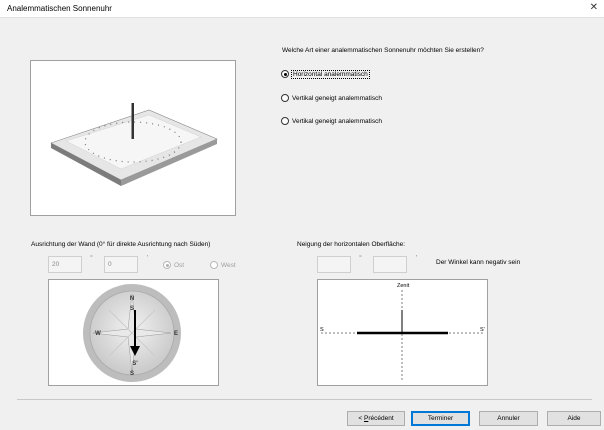 The height and width of the screenshot is (430, 604). What do you see at coordinates (482, 330) in the screenshot?
I see `slope-s-right: S'` at bounding box center [482, 330].